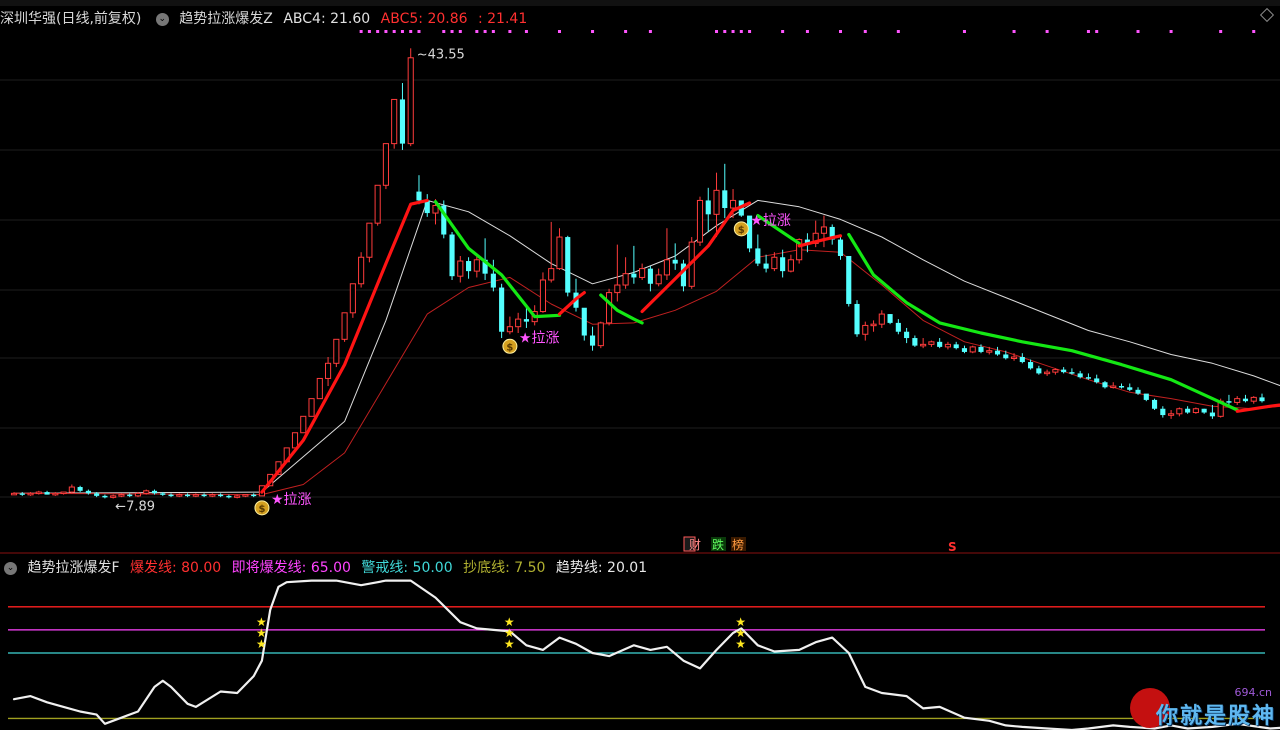  What do you see at coordinates (10, 568) in the screenshot?
I see `indicator-panel-toggle-icon: ⌄` at bounding box center [10, 568].